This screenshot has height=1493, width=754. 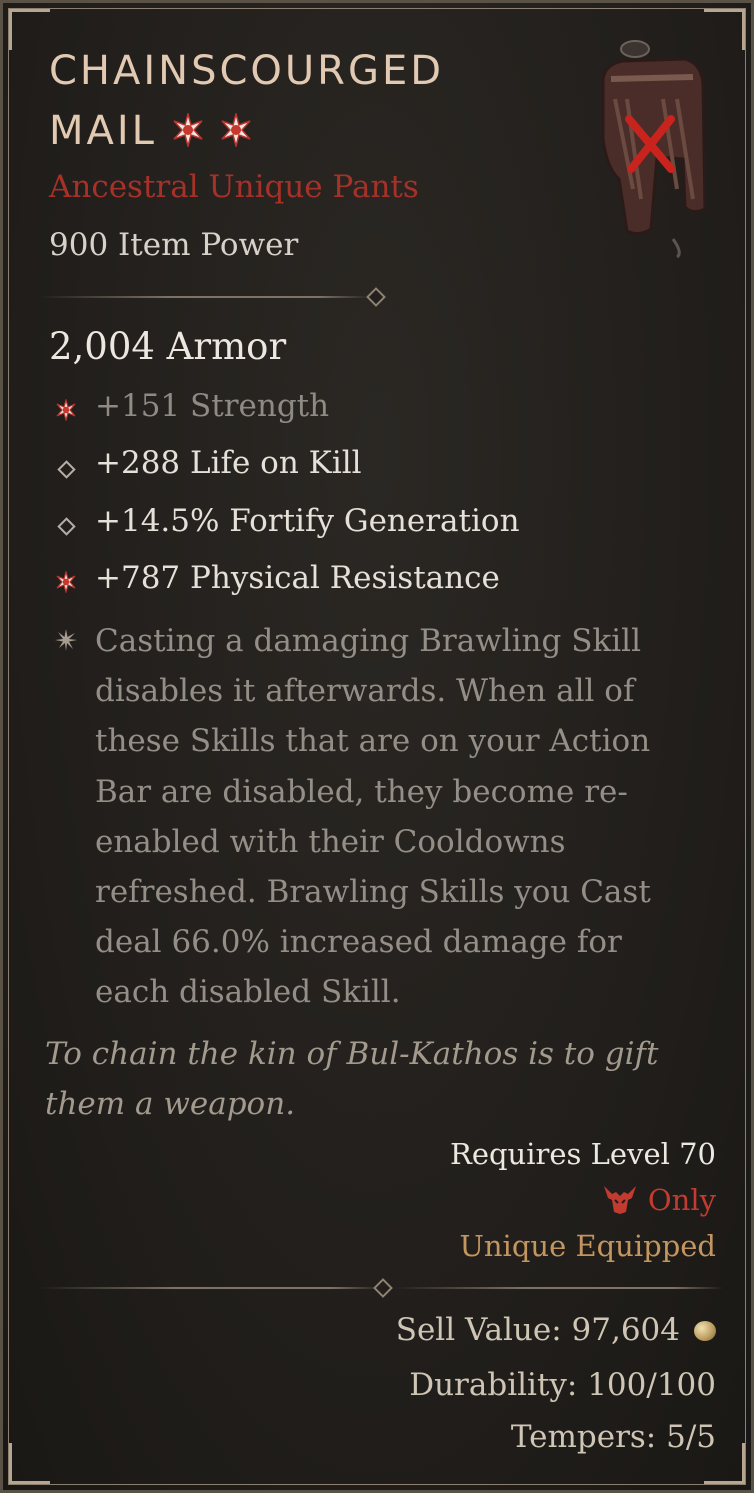 I want to click on class-restriction: Only, so click(x=659, y=1200).